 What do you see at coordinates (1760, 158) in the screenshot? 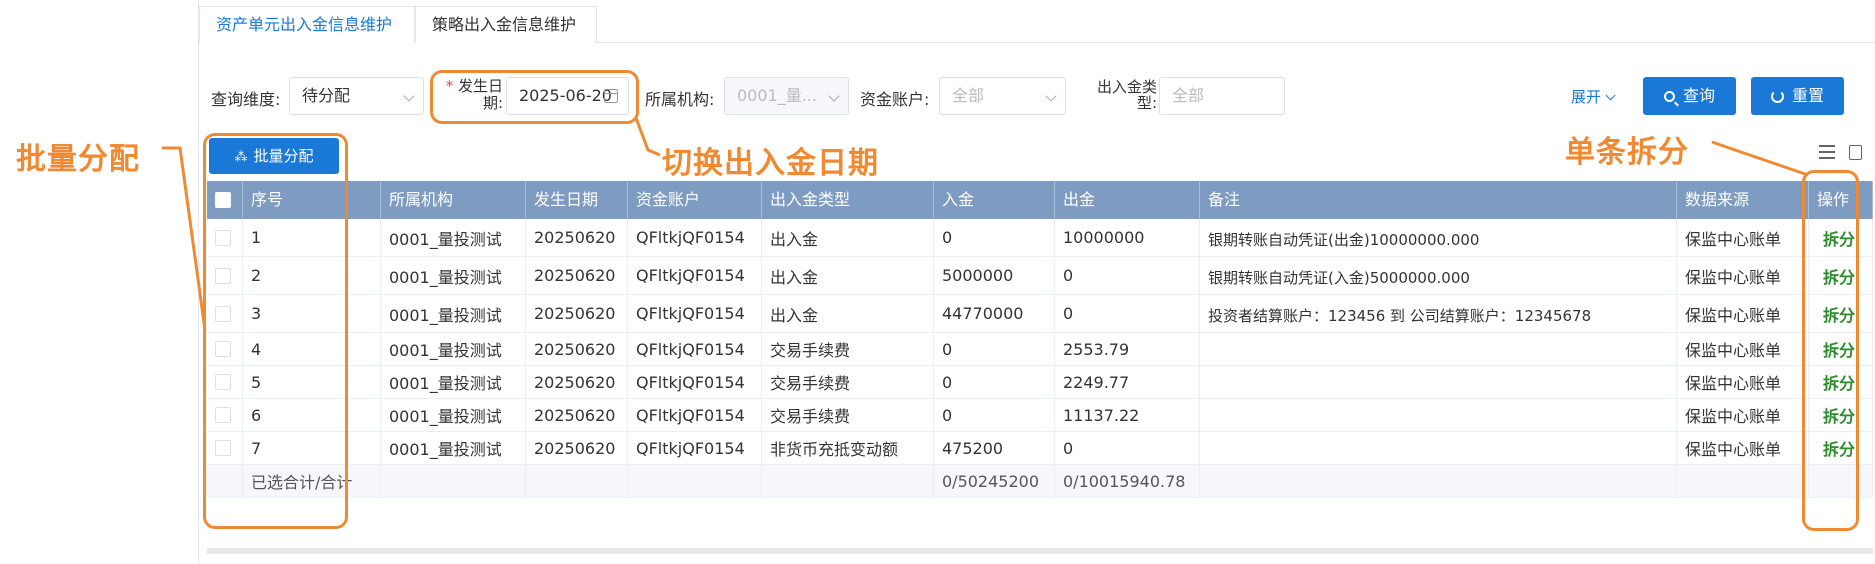
I see `arrow-split` at bounding box center [1760, 158].